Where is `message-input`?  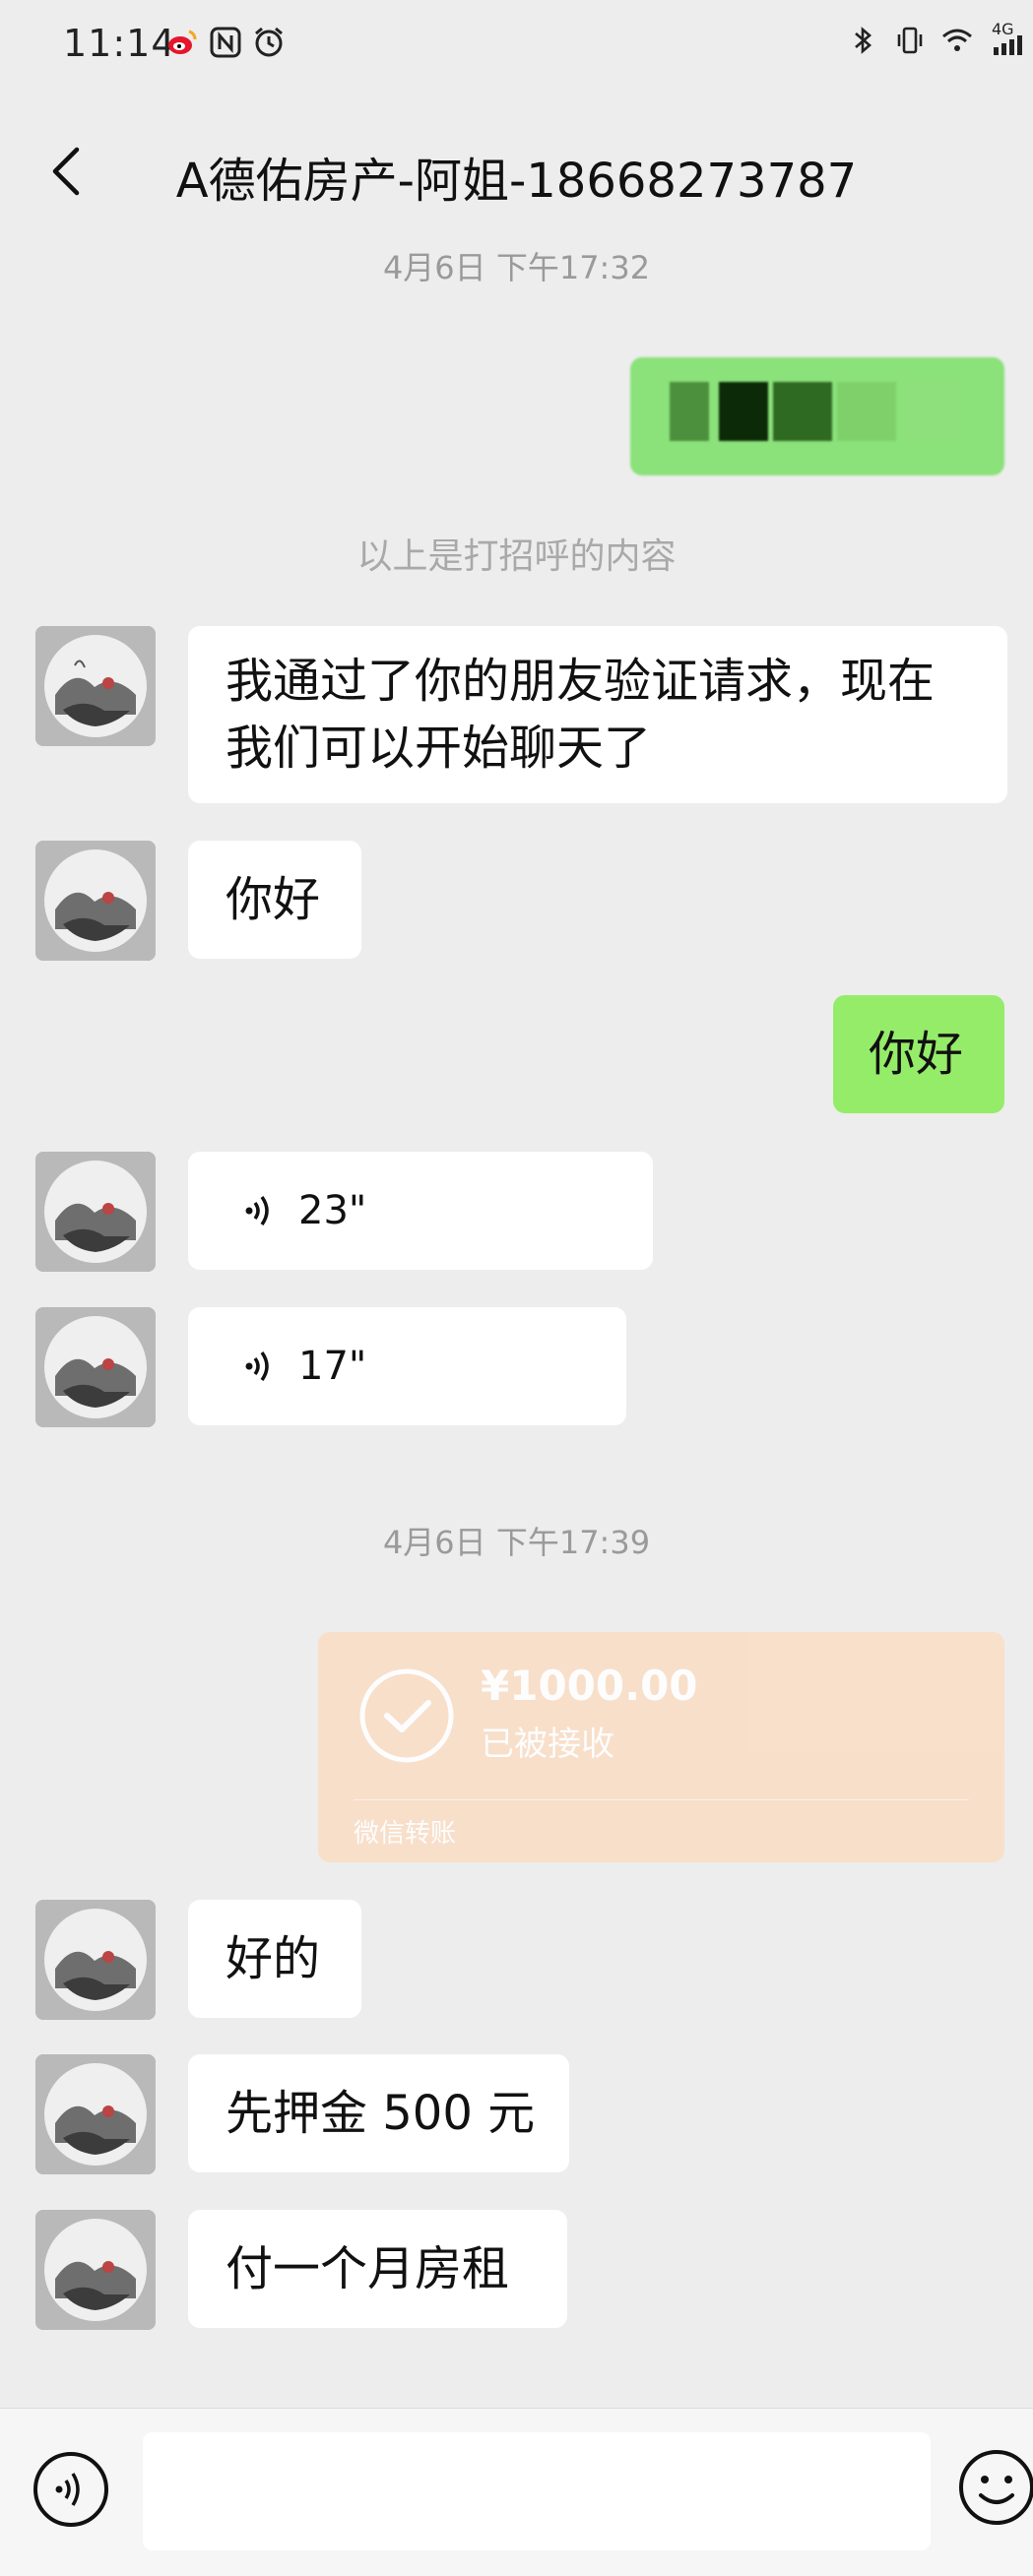
message-input is located at coordinates (537, 2491).